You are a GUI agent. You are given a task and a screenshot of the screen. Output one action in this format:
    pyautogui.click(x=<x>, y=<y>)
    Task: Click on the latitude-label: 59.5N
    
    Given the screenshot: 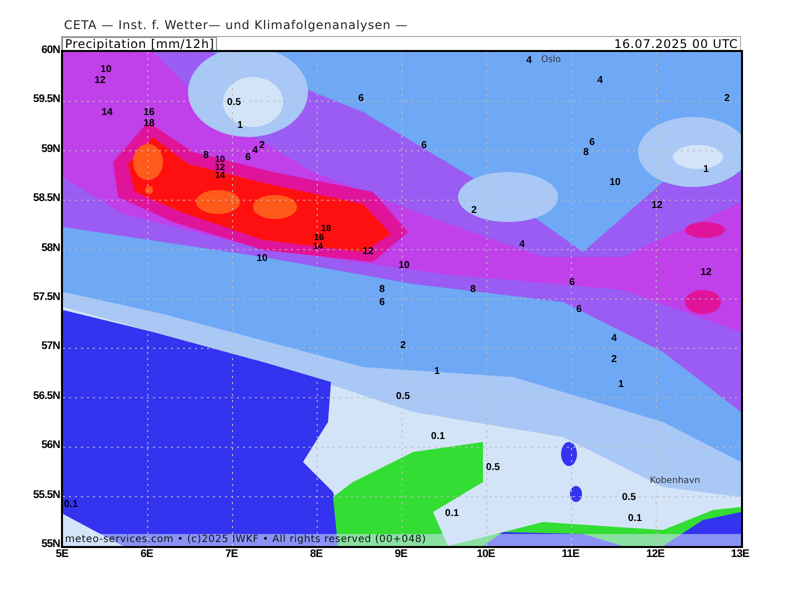 What is the action you would take?
    pyautogui.click(x=46, y=99)
    